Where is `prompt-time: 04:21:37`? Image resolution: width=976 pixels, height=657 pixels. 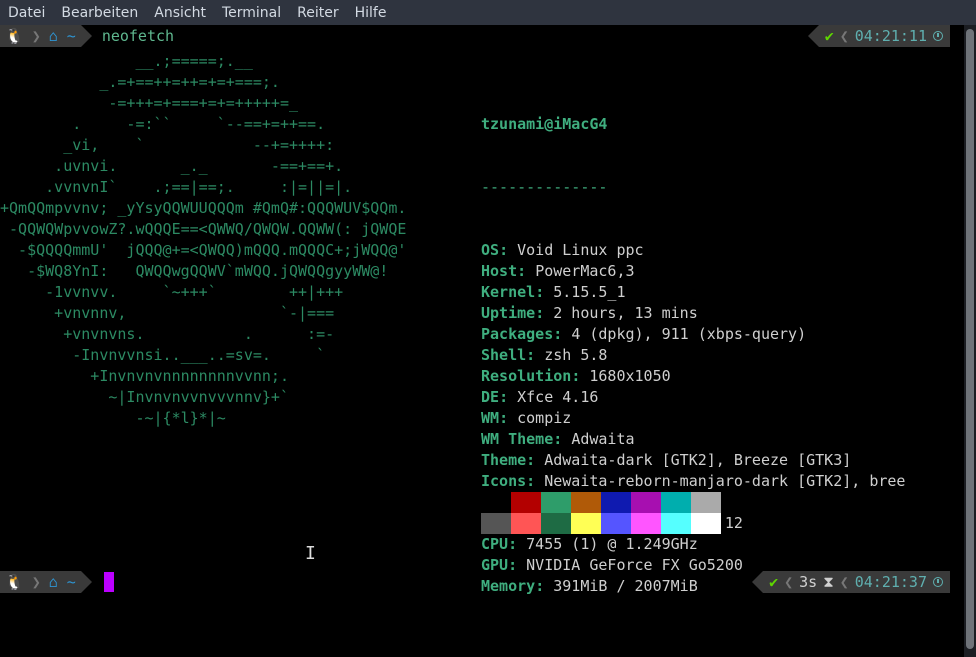
prompt-time: 04:21:37 is located at coordinates (890, 582).